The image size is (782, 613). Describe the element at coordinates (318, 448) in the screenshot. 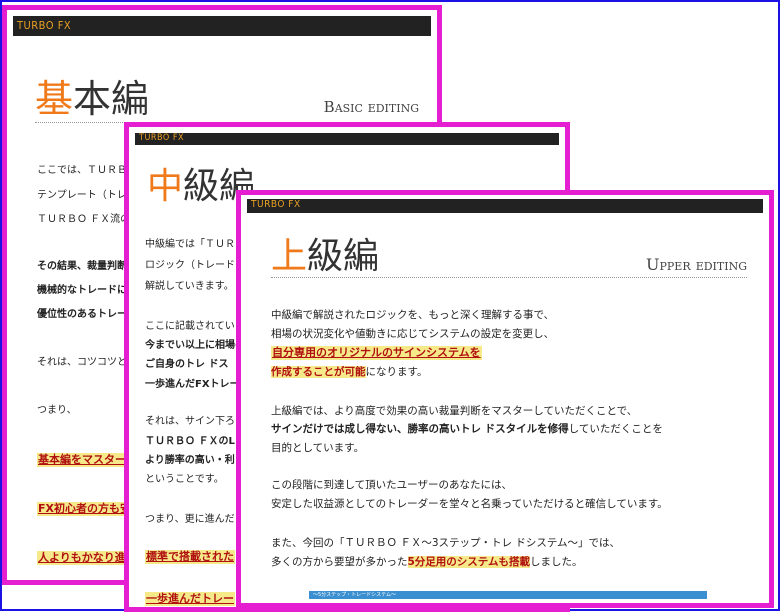

I see `body-text: 目的としています。` at that location.